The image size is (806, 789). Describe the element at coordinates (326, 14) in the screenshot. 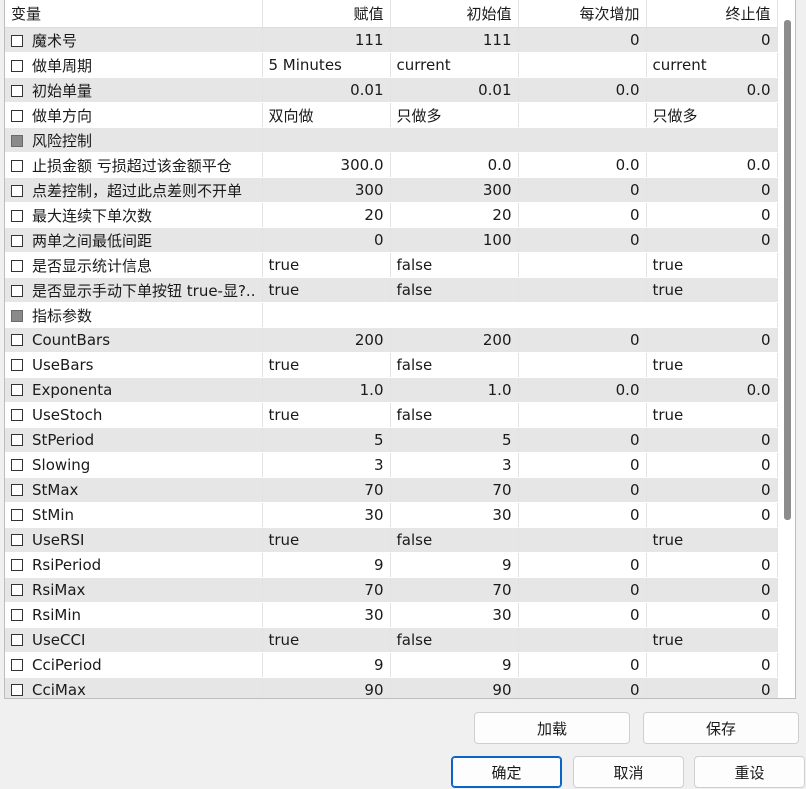

I see `column-header-value: 赋值` at that location.